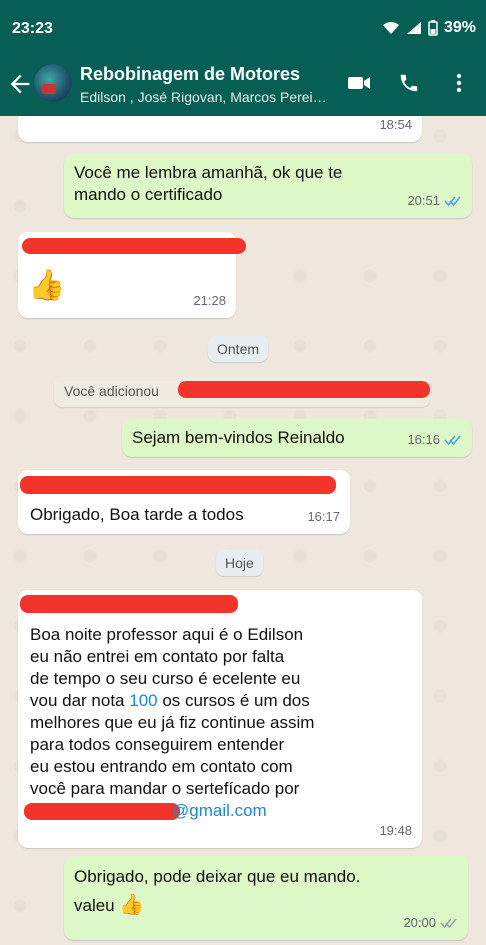 Image resolution: width=486 pixels, height=945 pixels. What do you see at coordinates (109, 905) in the screenshot?
I see `message-text-line: valeu 👍` at bounding box center [109, 905].